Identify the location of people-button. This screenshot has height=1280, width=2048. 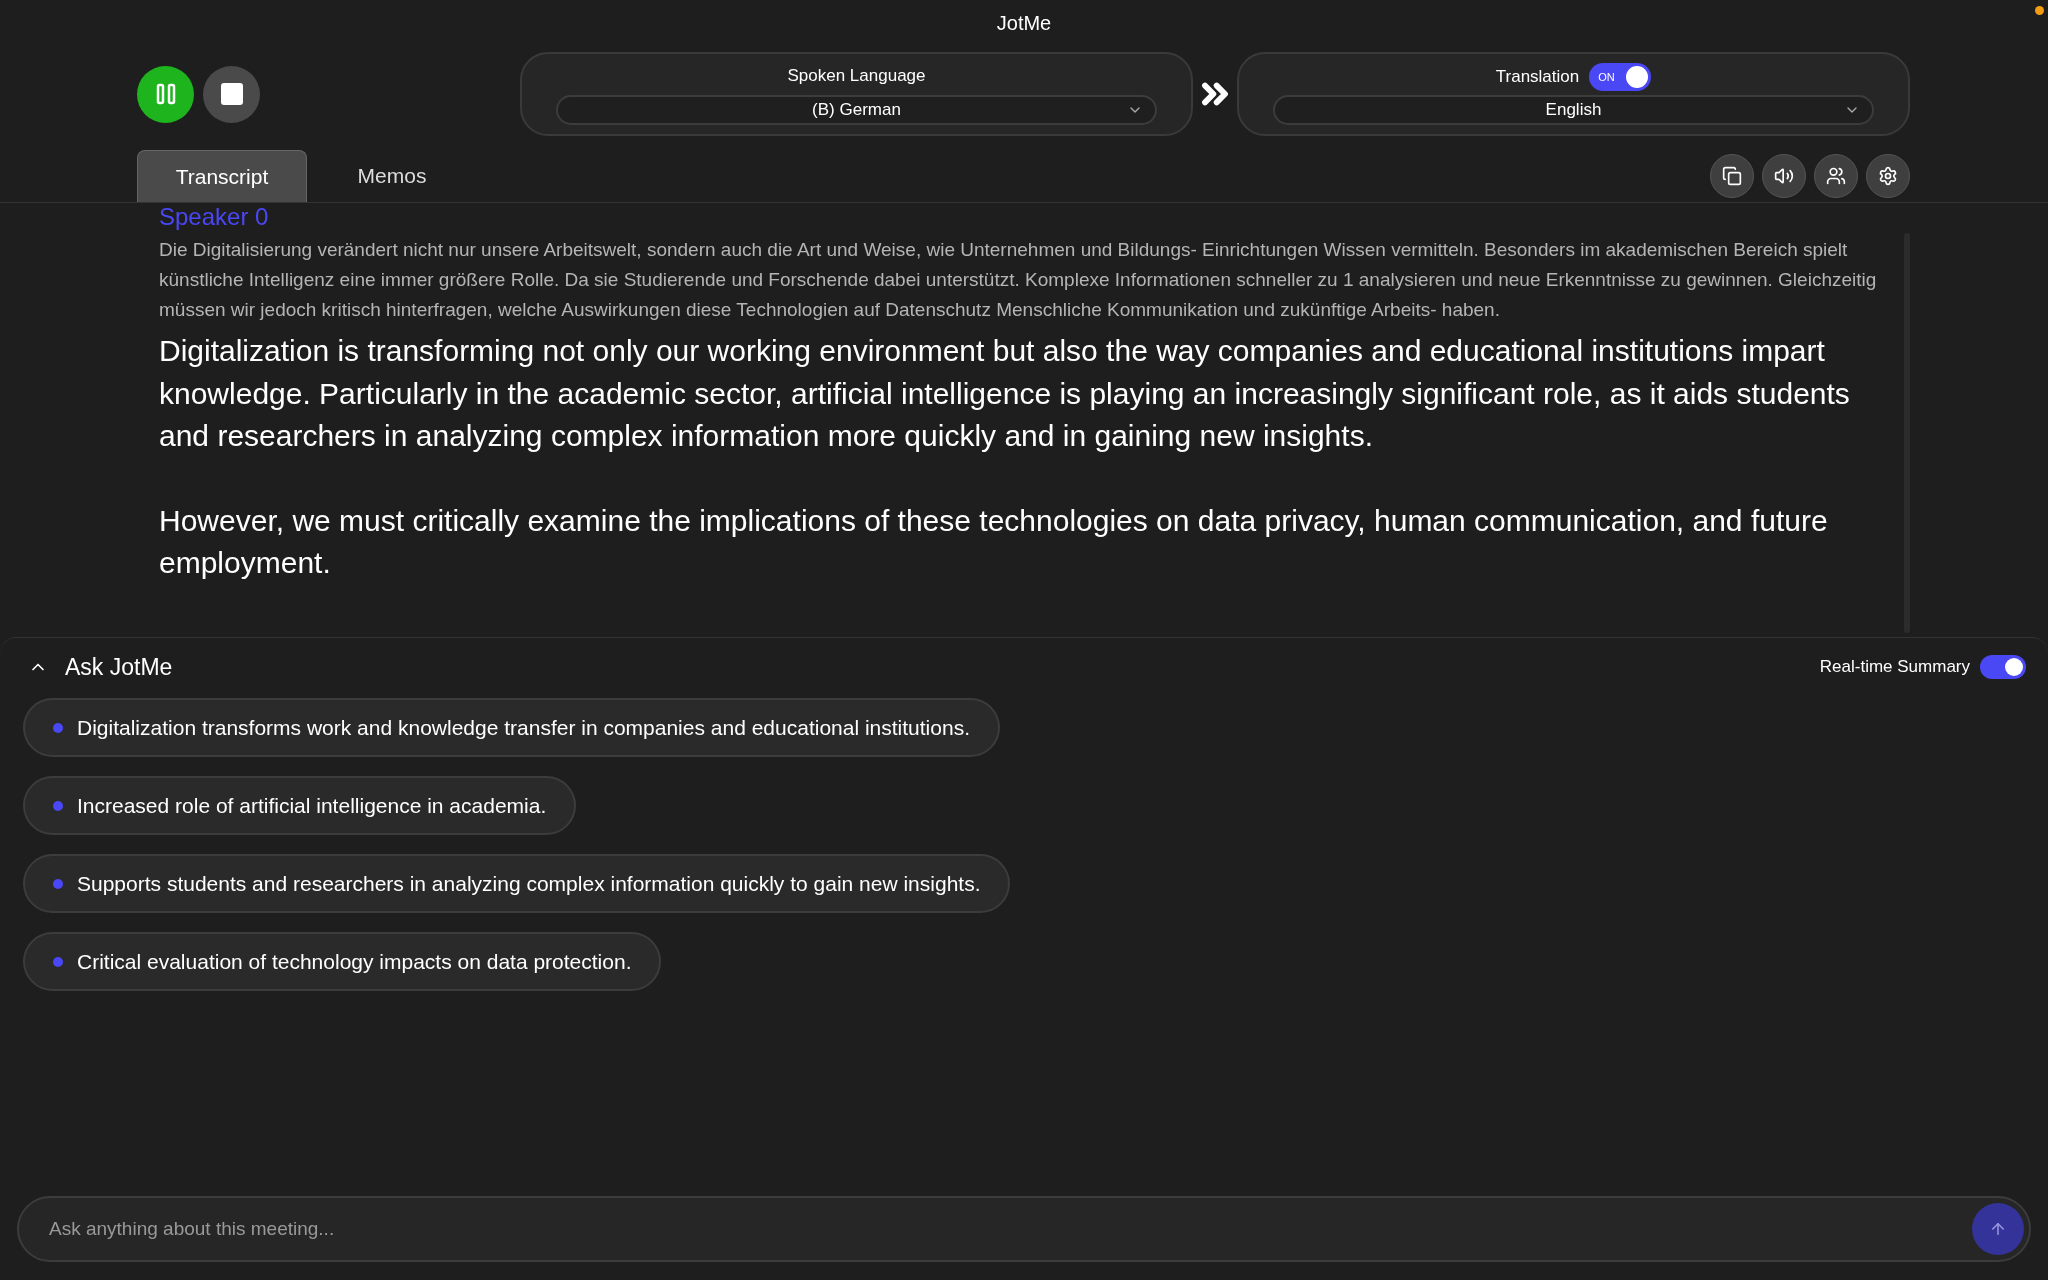
(1836, 176).